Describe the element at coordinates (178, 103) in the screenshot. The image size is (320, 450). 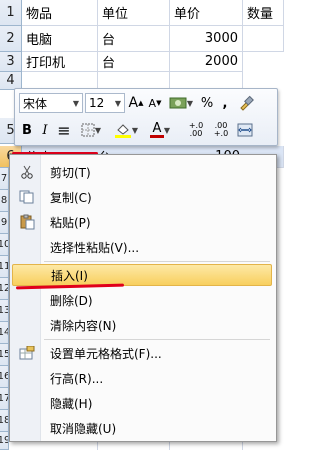
I see `currency-icon` at that location.